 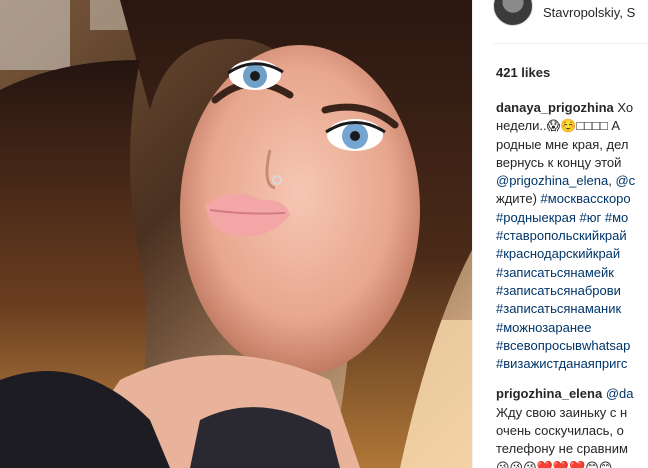 I want to click on caption-text: ждите), so click(x=518, y=199).